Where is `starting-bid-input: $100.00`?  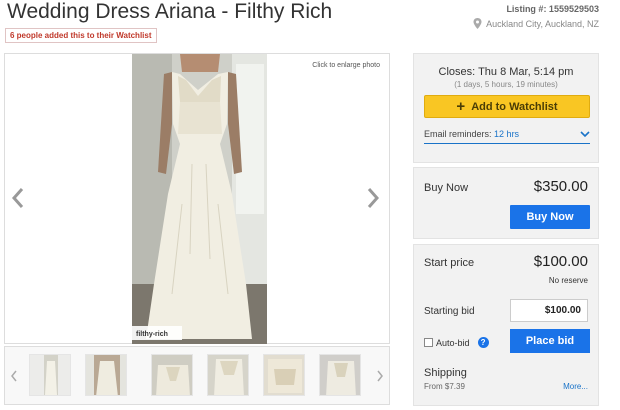
starting-bid-input: $100.00 is located at coordinates (549, 310).